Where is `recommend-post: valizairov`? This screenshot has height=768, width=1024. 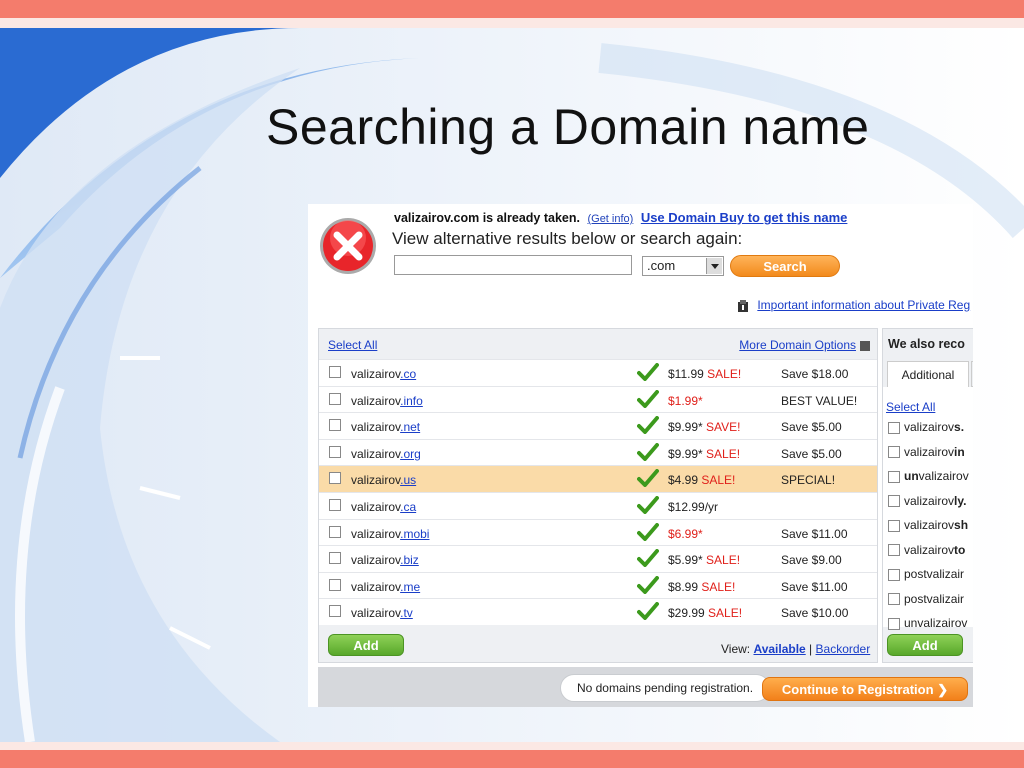
recommend-post: valizairov is located at coordinates (943, 476).